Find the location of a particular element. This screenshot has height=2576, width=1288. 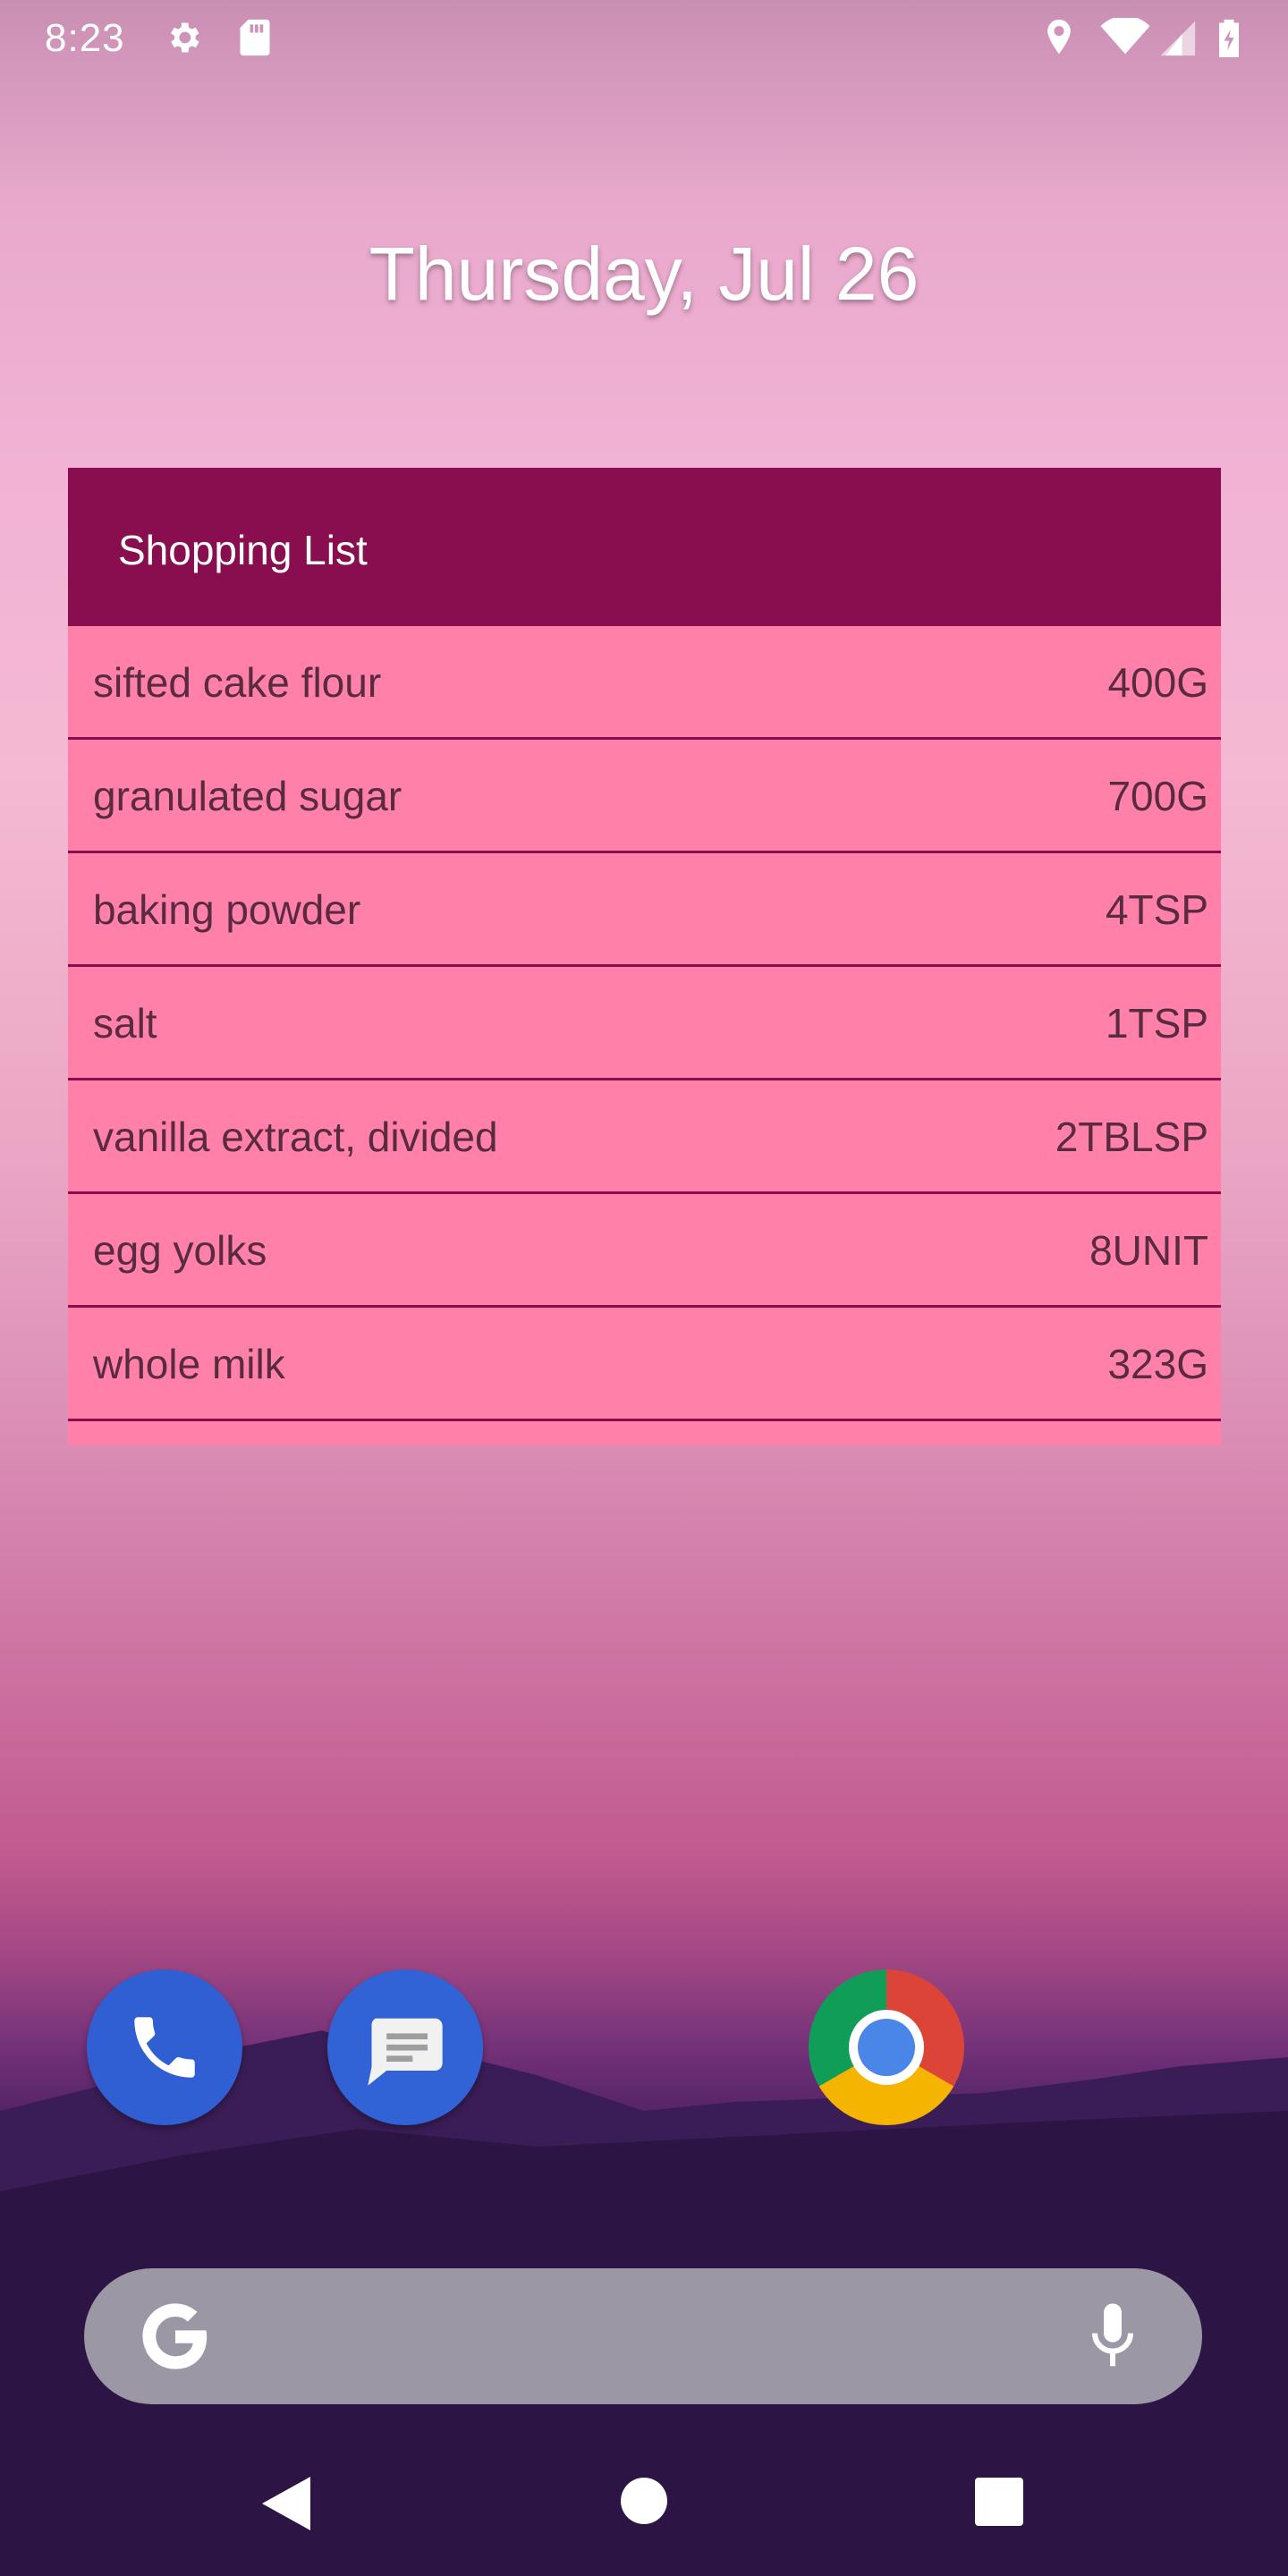

widget-header: Shopping List is located at coordinates (644, 547).